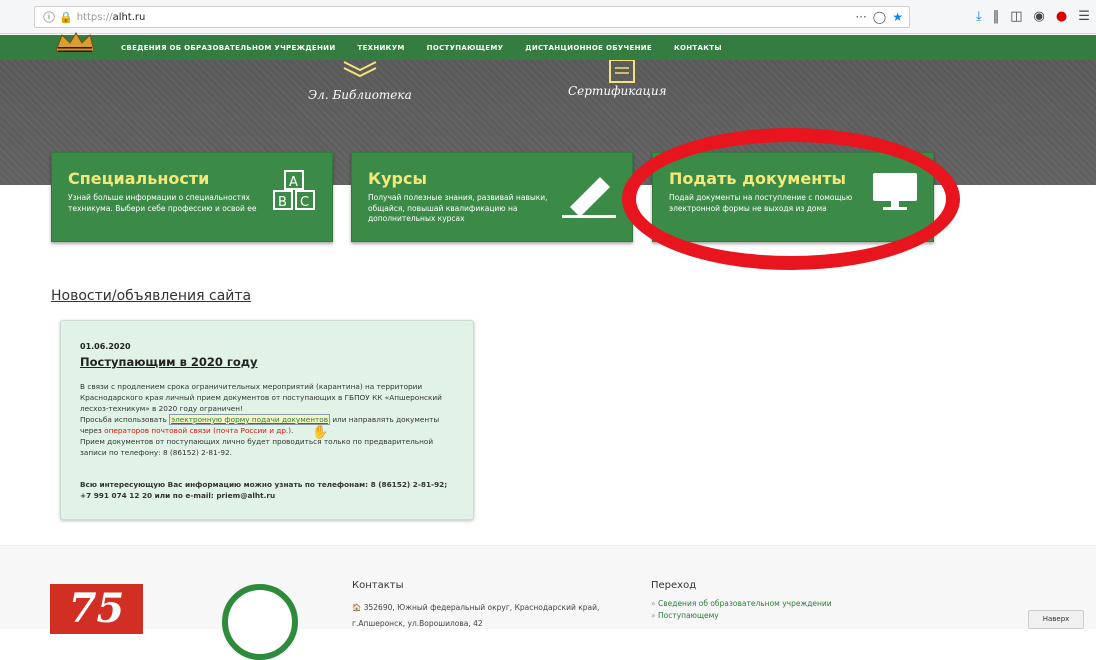 The image size is (1096, 660). Describe the element at coordinates (358, 607) in the screenshot. I see `home-icon: 🏠` at that location.